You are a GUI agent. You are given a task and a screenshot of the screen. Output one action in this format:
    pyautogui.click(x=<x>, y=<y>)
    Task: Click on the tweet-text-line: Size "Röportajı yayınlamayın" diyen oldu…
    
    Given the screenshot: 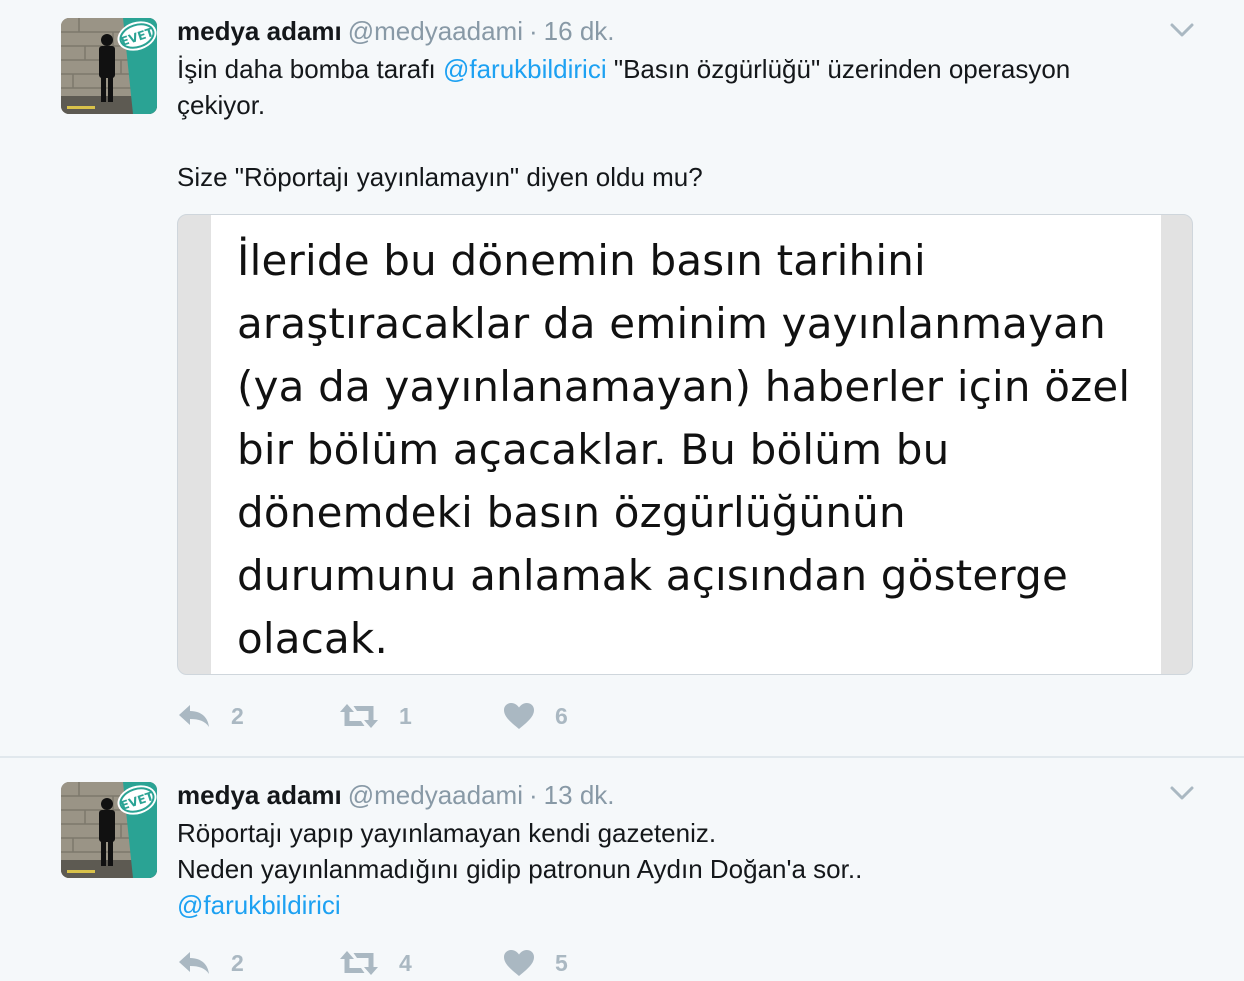 What is the action you would take?
    pyautogui.click(x=440, y=177)
    